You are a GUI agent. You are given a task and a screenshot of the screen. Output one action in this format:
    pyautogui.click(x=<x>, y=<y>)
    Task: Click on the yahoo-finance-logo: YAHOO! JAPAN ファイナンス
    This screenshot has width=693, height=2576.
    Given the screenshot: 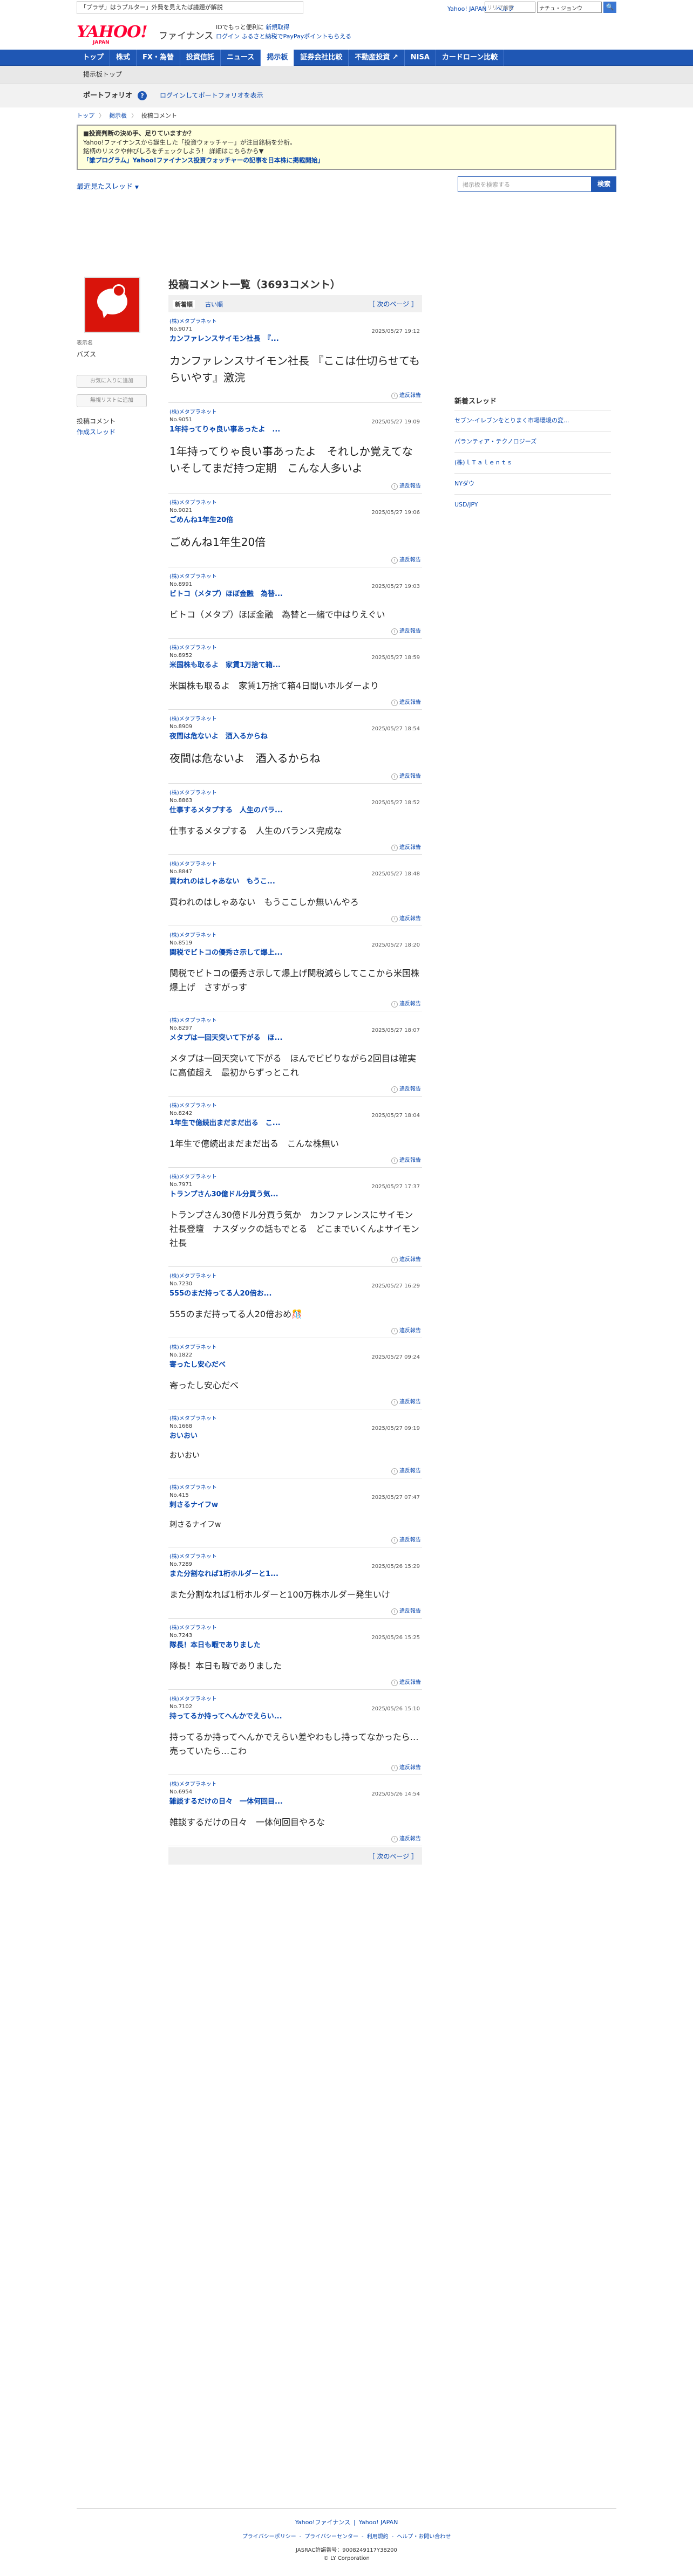 What is the action you would take?
    pyautogui.click(x=145, y=34)
    